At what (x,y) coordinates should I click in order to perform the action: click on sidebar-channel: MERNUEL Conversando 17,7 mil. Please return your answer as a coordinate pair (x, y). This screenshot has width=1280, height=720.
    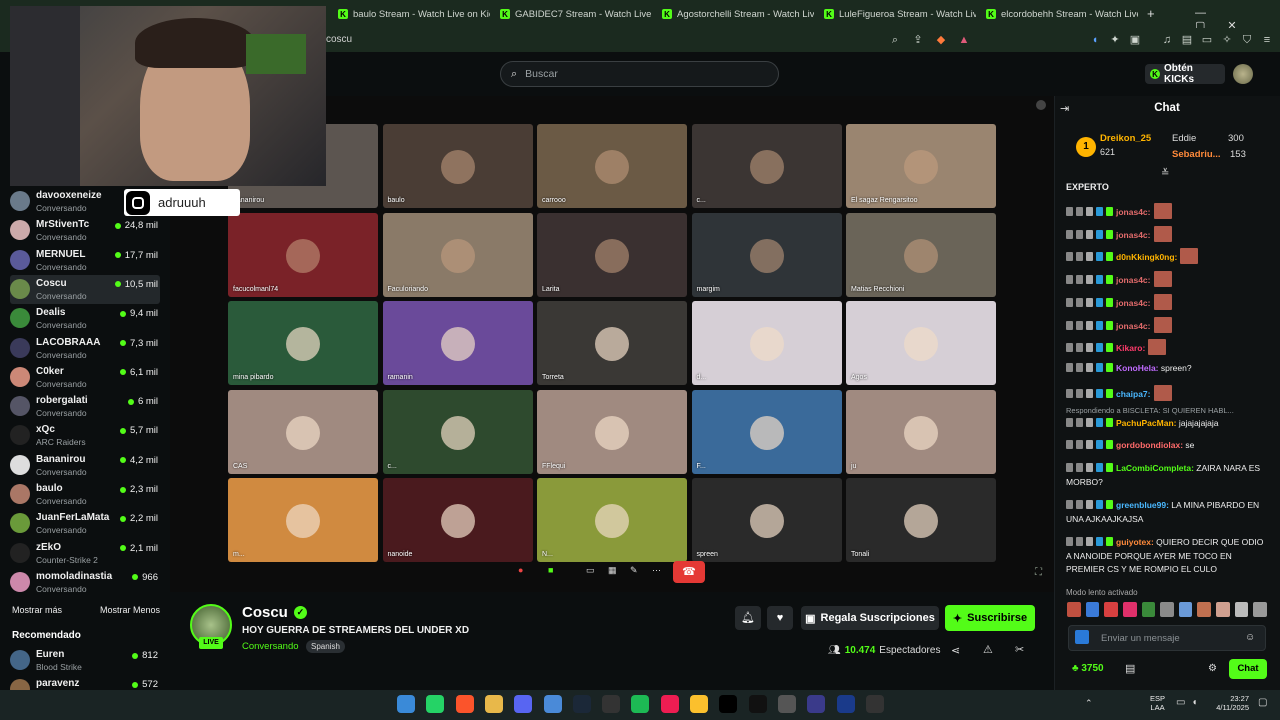
    Looking at the image, I should click on (85, 260).